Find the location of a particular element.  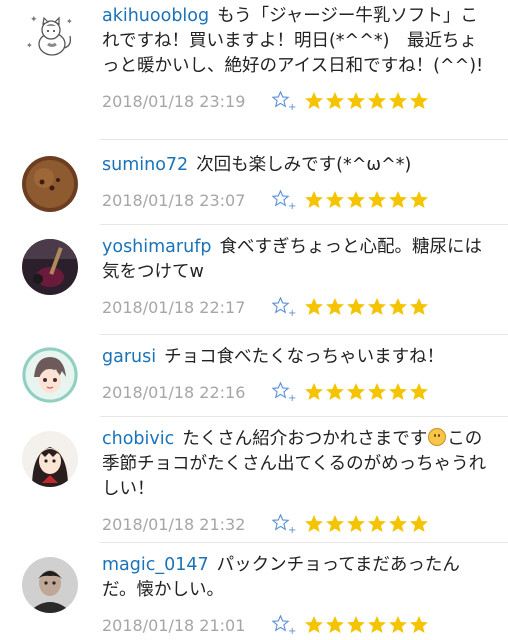

comment-timestamp: 2018/01/18 23:19 is located at coordinates (174, 101).